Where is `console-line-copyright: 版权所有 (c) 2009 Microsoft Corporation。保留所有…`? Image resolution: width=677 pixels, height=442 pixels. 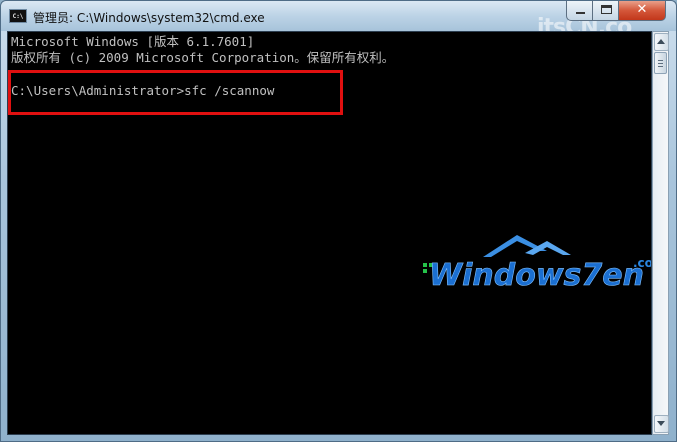 console-line-copyright: 版权所有 (c) 2009 Microsoft Corporation。保留所有… is located at coordinates (203, 57).